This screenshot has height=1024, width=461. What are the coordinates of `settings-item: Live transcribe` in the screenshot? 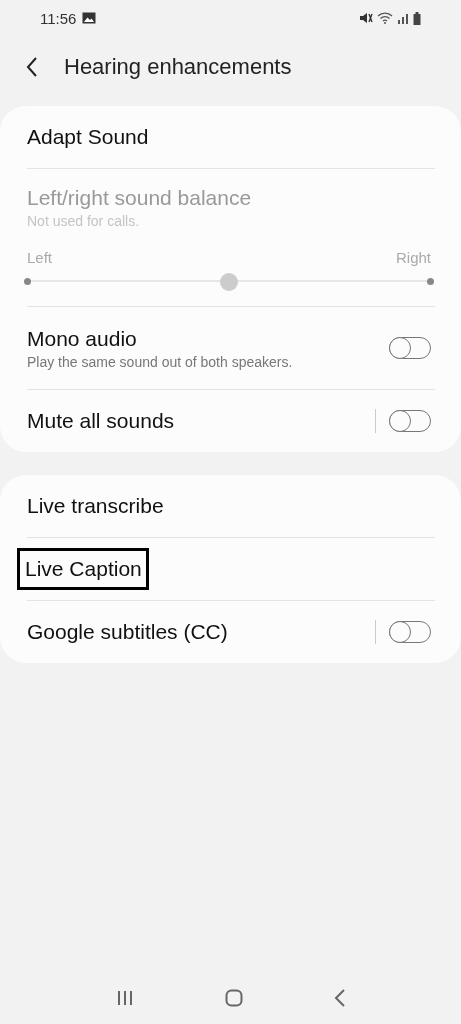 It's located at (224, 506).